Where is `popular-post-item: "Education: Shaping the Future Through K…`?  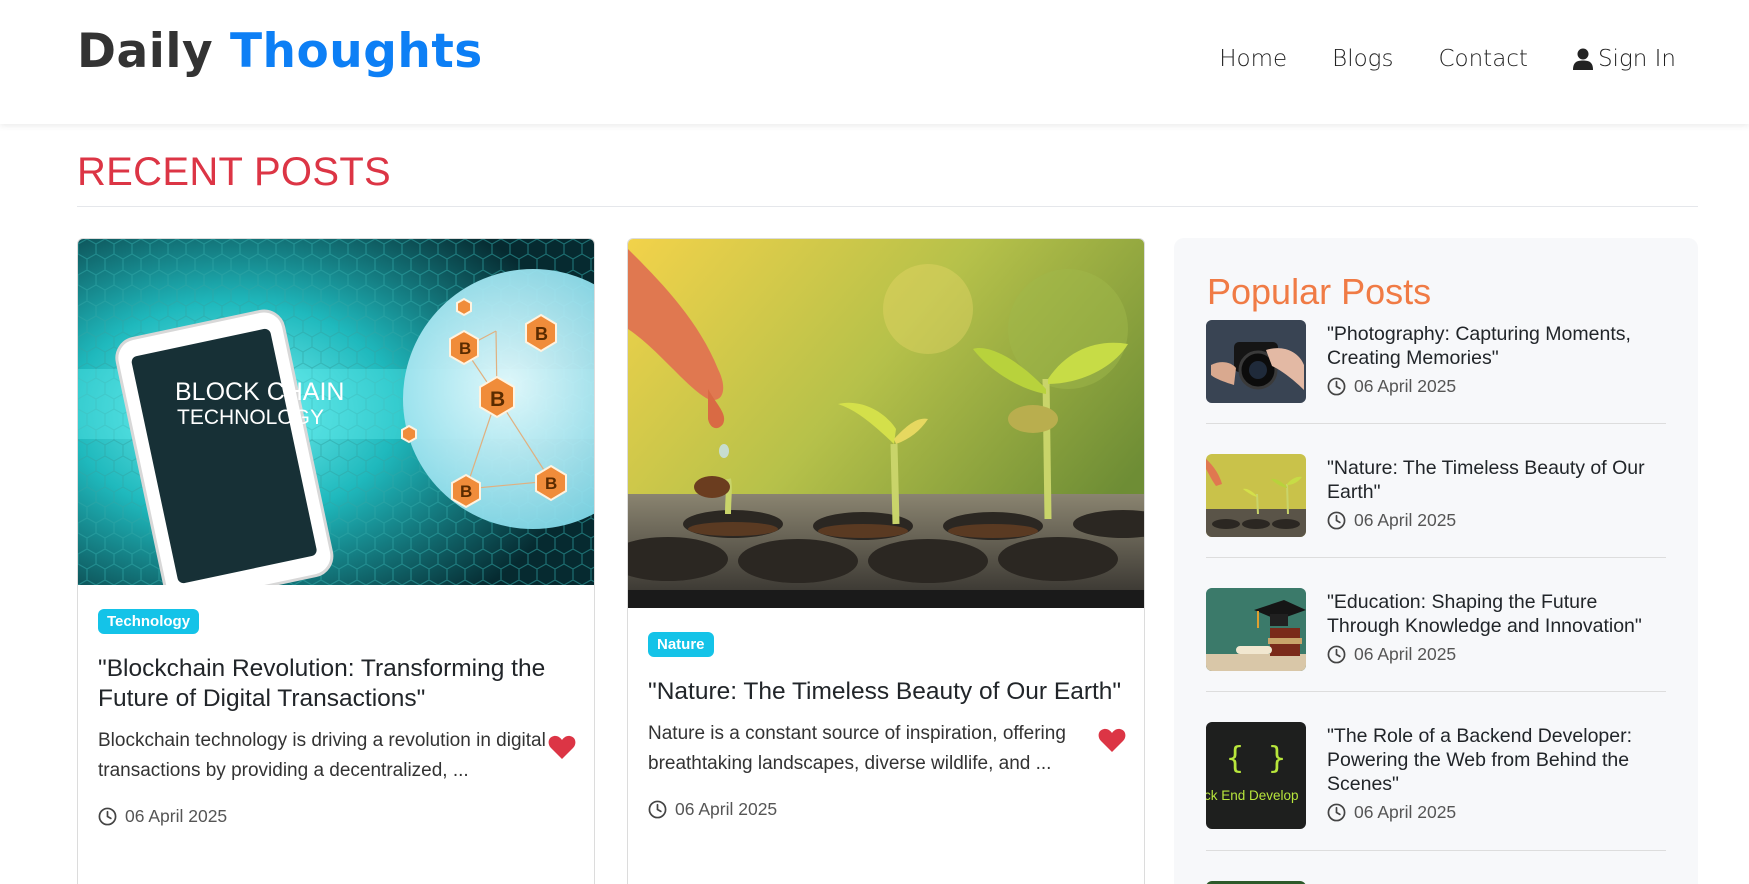
popular-post-item: "Education: Shaping the Future Through K… is located at coordinates (1436, 633).